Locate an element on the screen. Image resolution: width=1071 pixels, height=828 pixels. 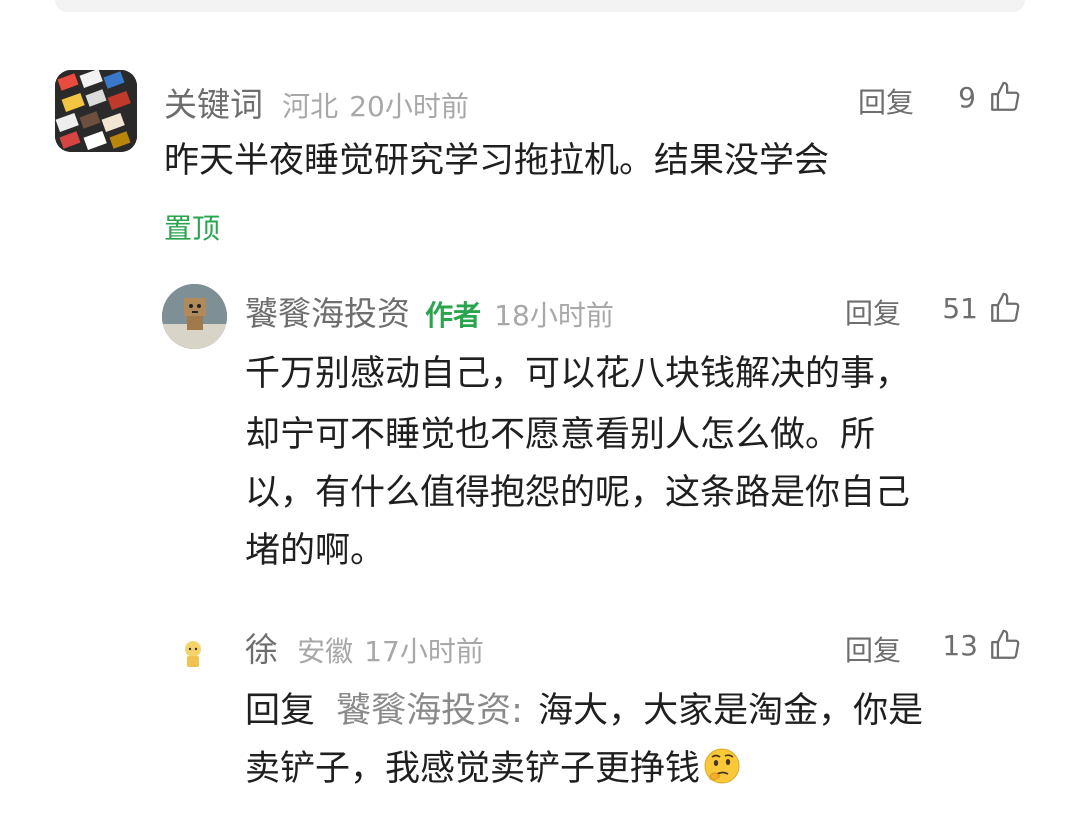
mention-link: 饕餮海投资: is located at coordinates (429, 711).